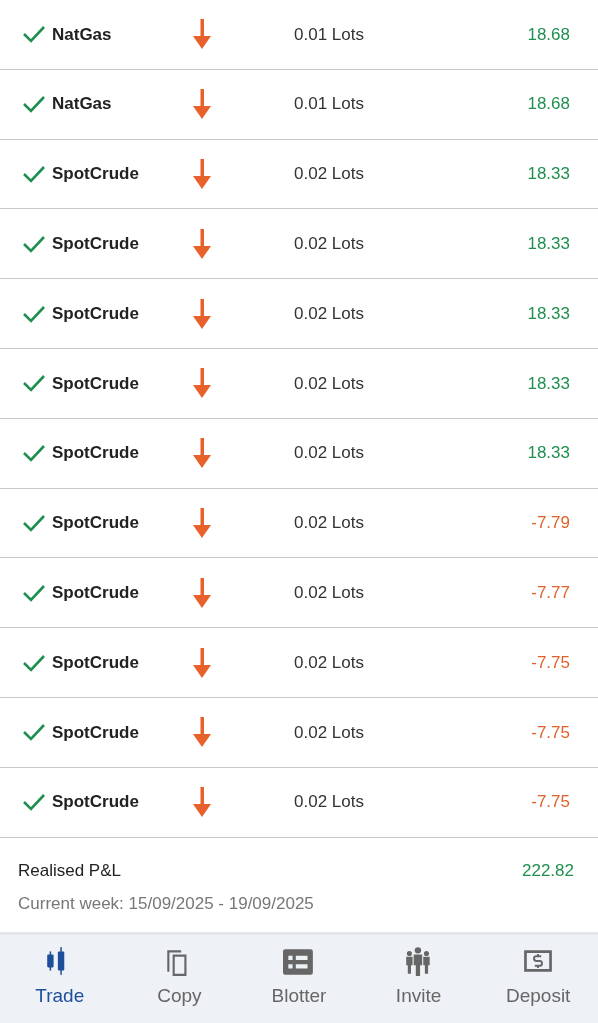 Image resolution: width=598 pixels, height=1023 pixels. I want to click on nav-tab: Invite, so click(418, 978).